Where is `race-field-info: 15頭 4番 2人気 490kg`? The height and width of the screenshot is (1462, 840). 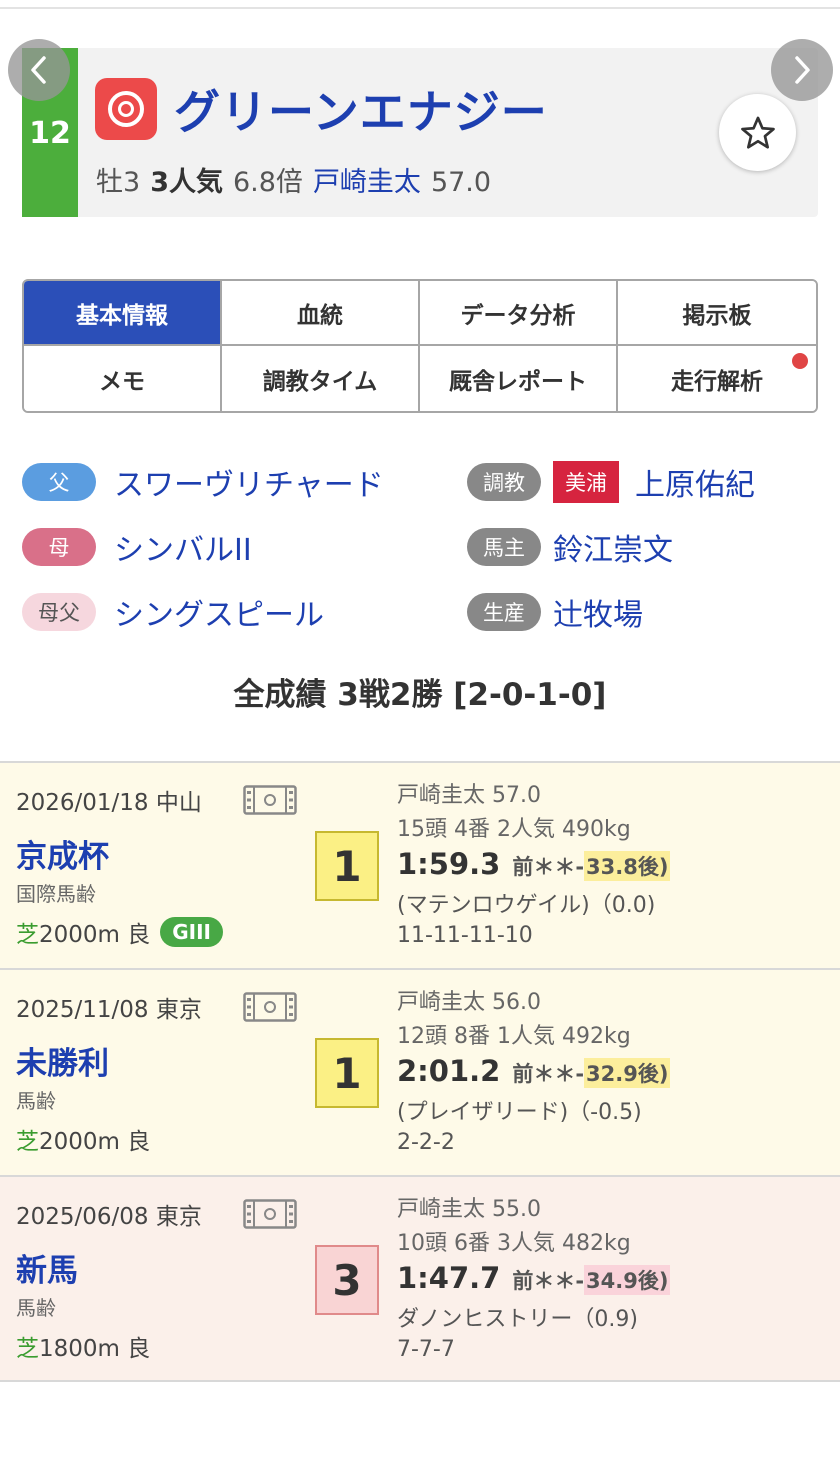 race-field-info: 15頭 4番 2人気 490kg is located at coordinates (514, 829).